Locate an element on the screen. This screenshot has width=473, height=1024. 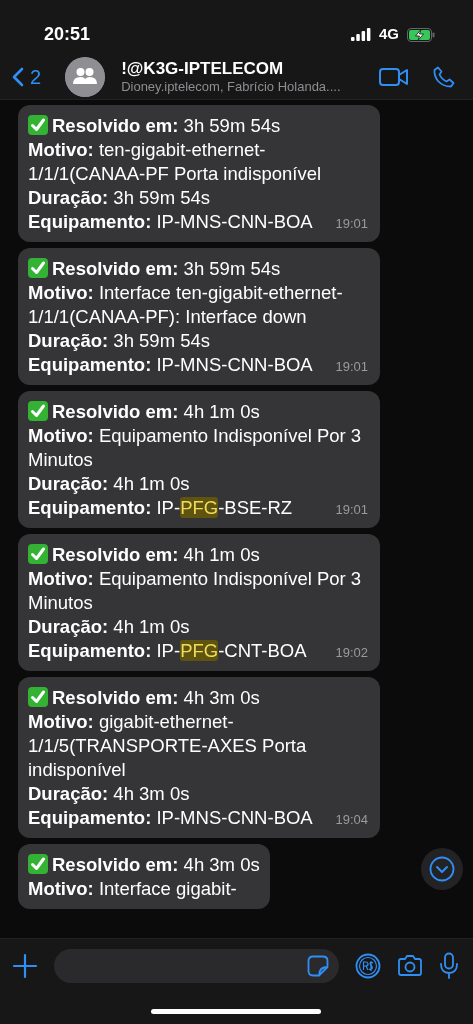
microphone-icon is located at coordinates (449, 966).